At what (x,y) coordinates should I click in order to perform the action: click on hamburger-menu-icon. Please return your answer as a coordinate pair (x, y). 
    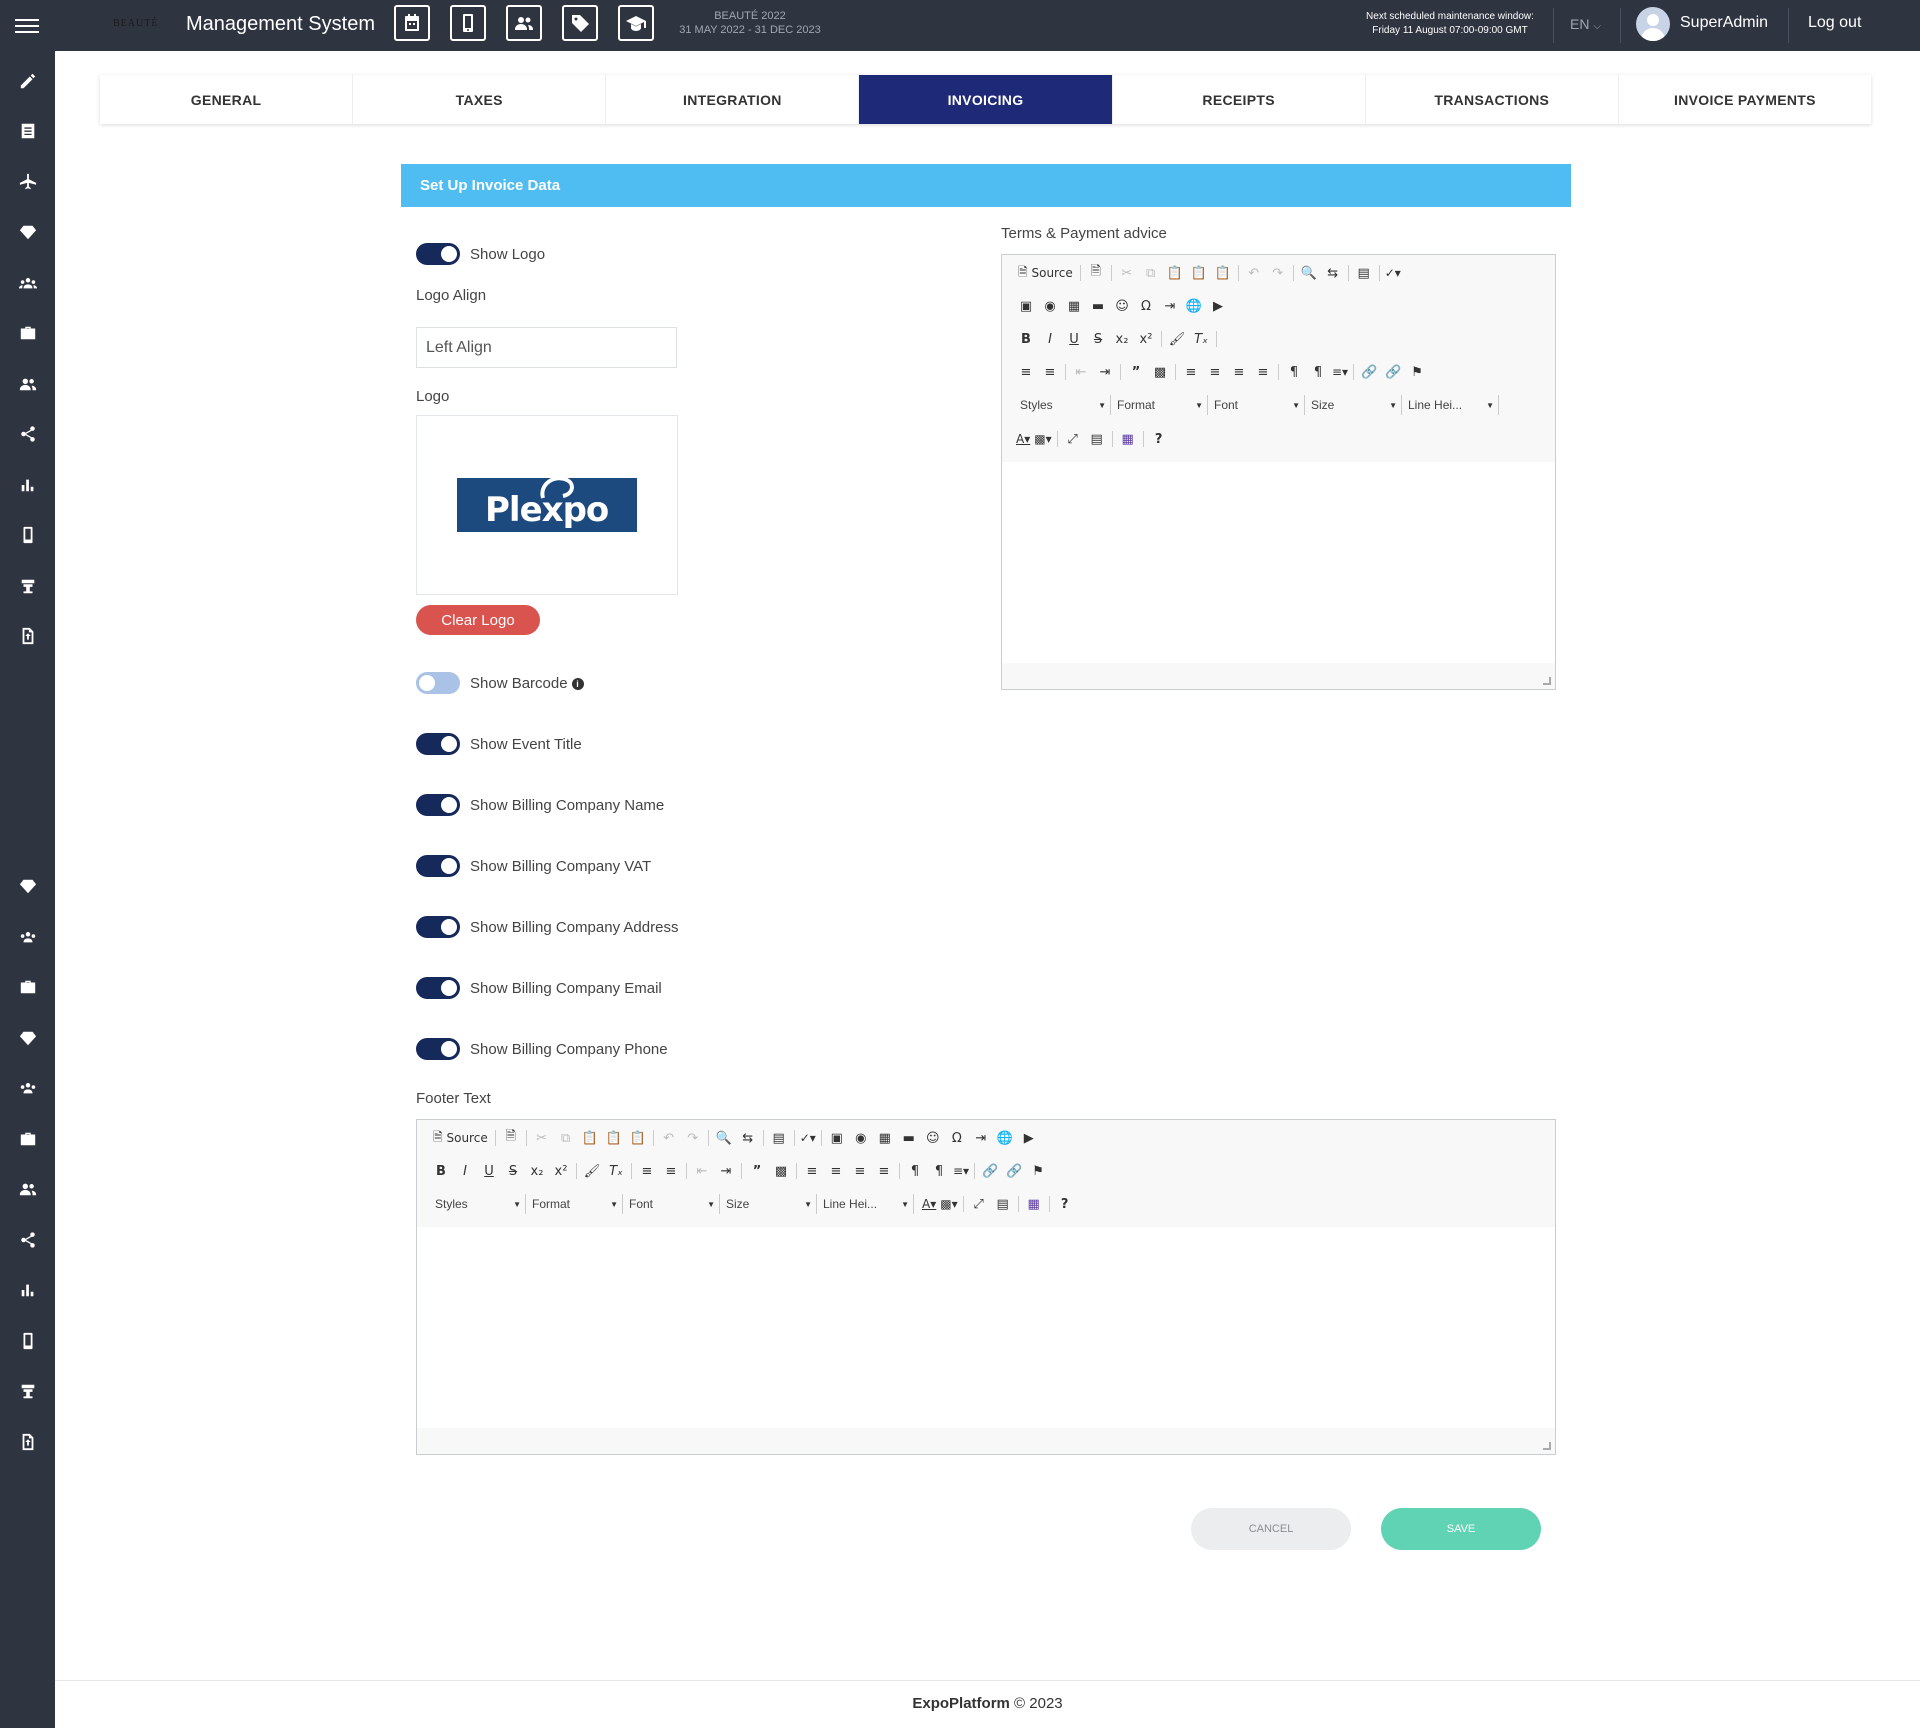
    Looking at the image, I should click on (27, 26).